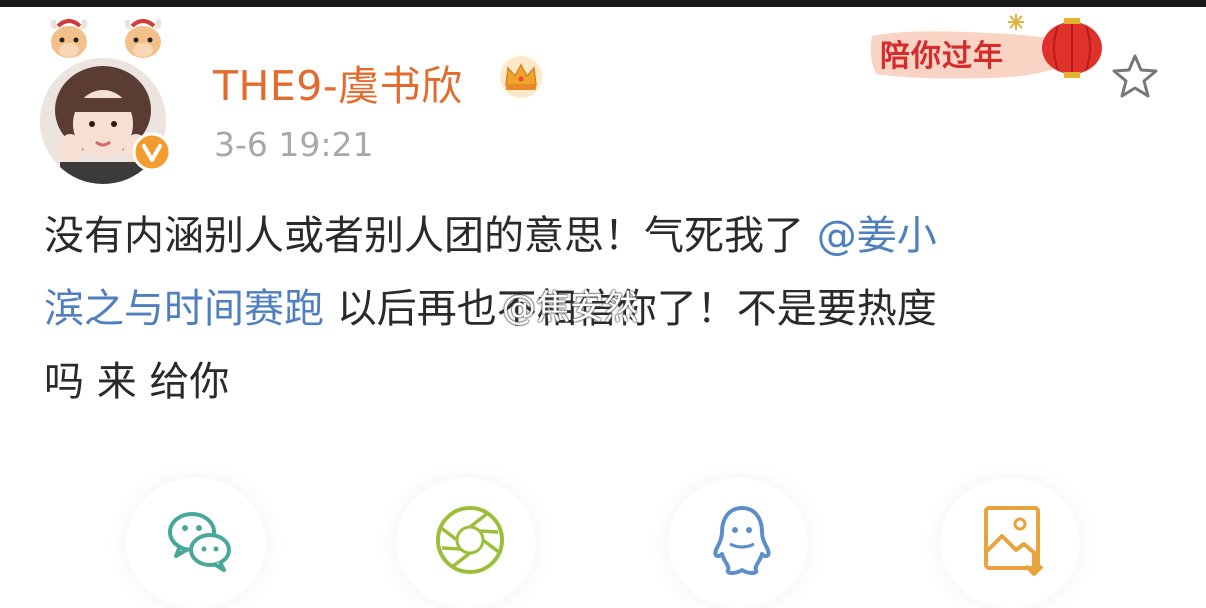 The width and height of the screenshot is (1206, 608). Describe the element at coordinates (942, 56) in the screenshot. I see `badge-label: 陪你过年` at that location.